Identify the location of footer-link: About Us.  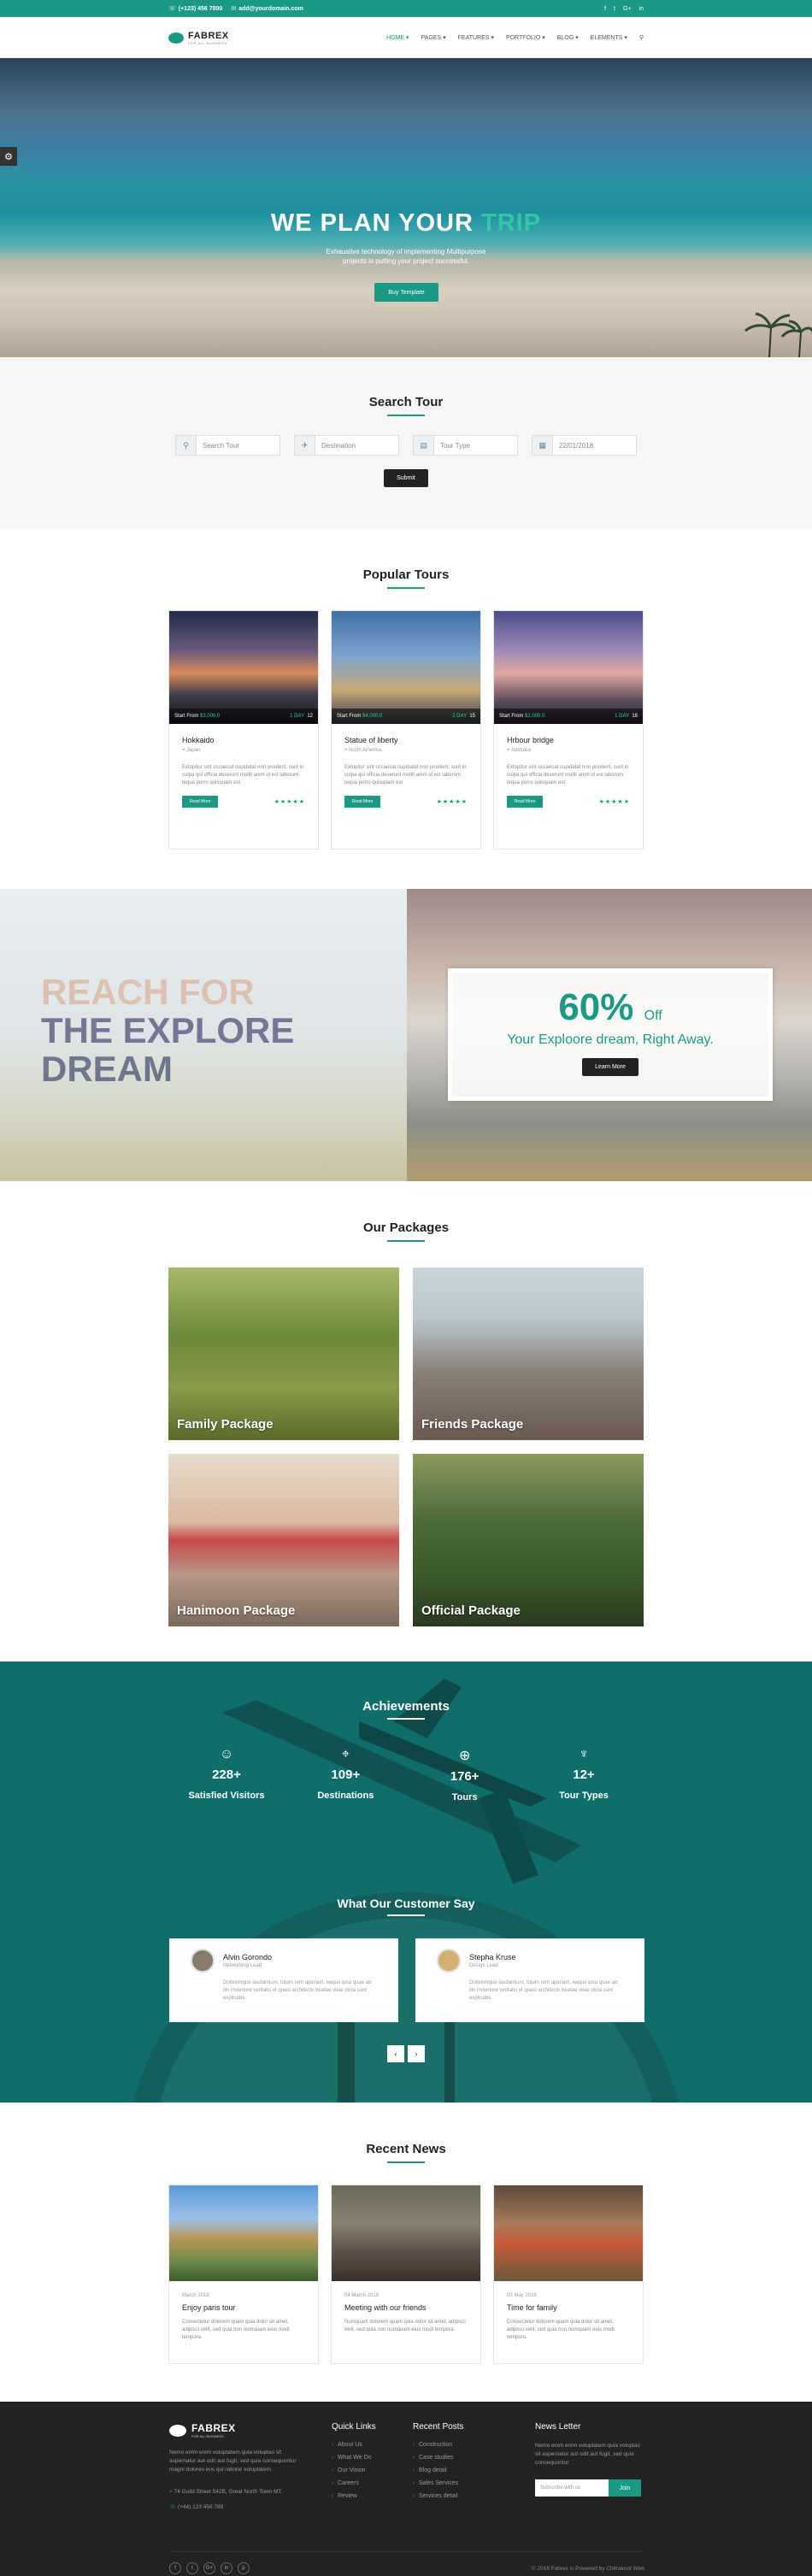
(372, 2445).